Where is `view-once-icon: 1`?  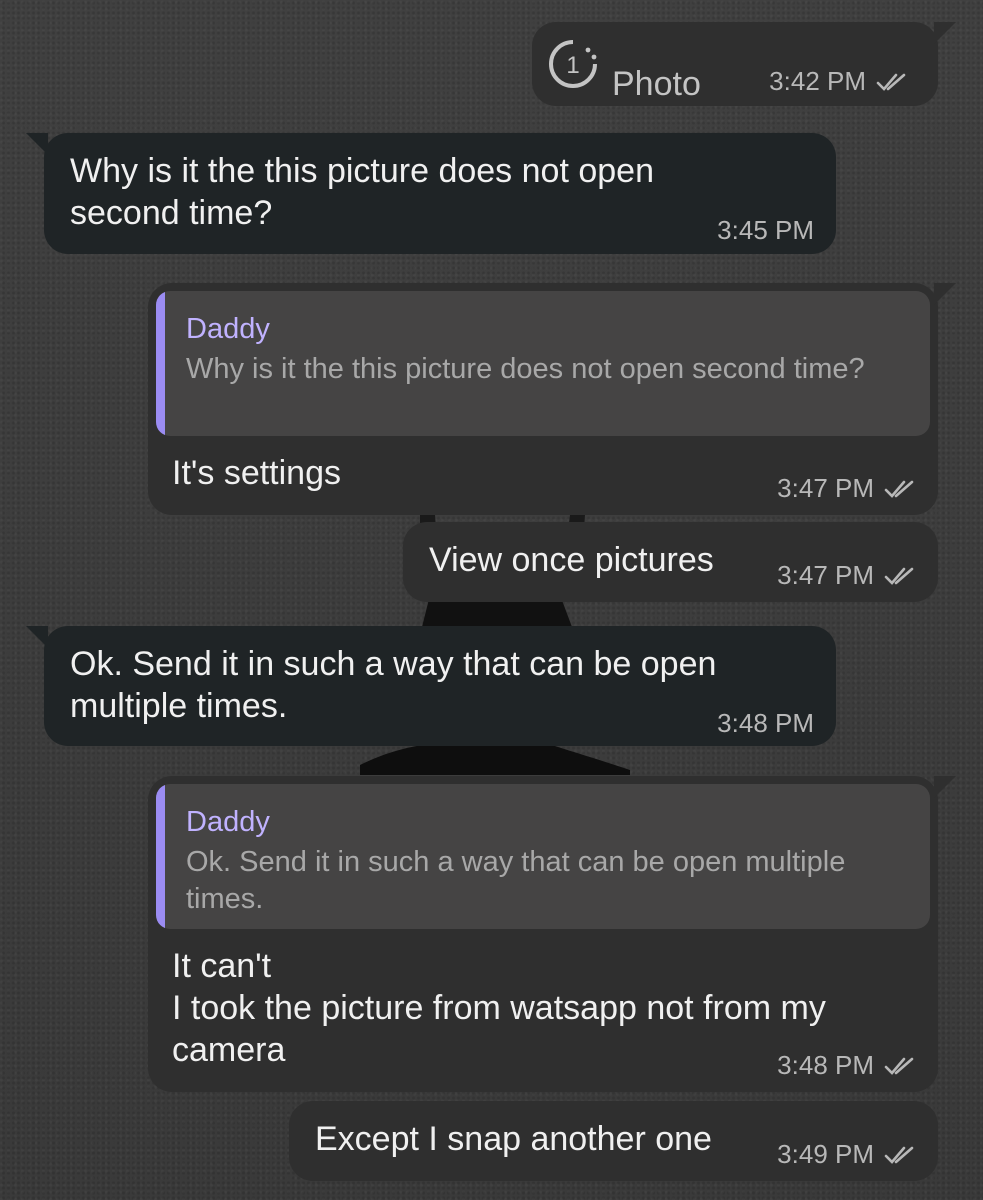 view-once-icon: 1 is located at coordinates (573, 64).